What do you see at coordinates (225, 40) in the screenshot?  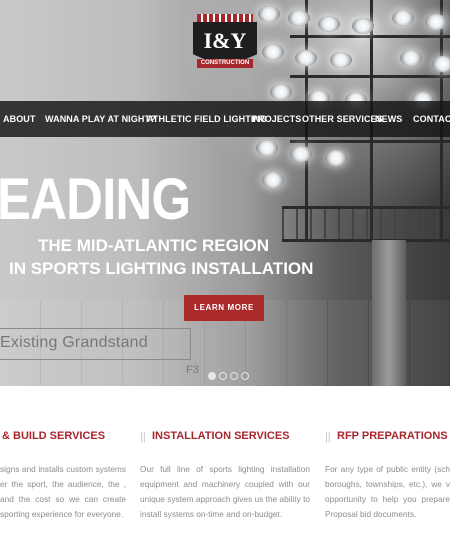 I see `logo-mark: I&Y` at bounding box center [225, 40].